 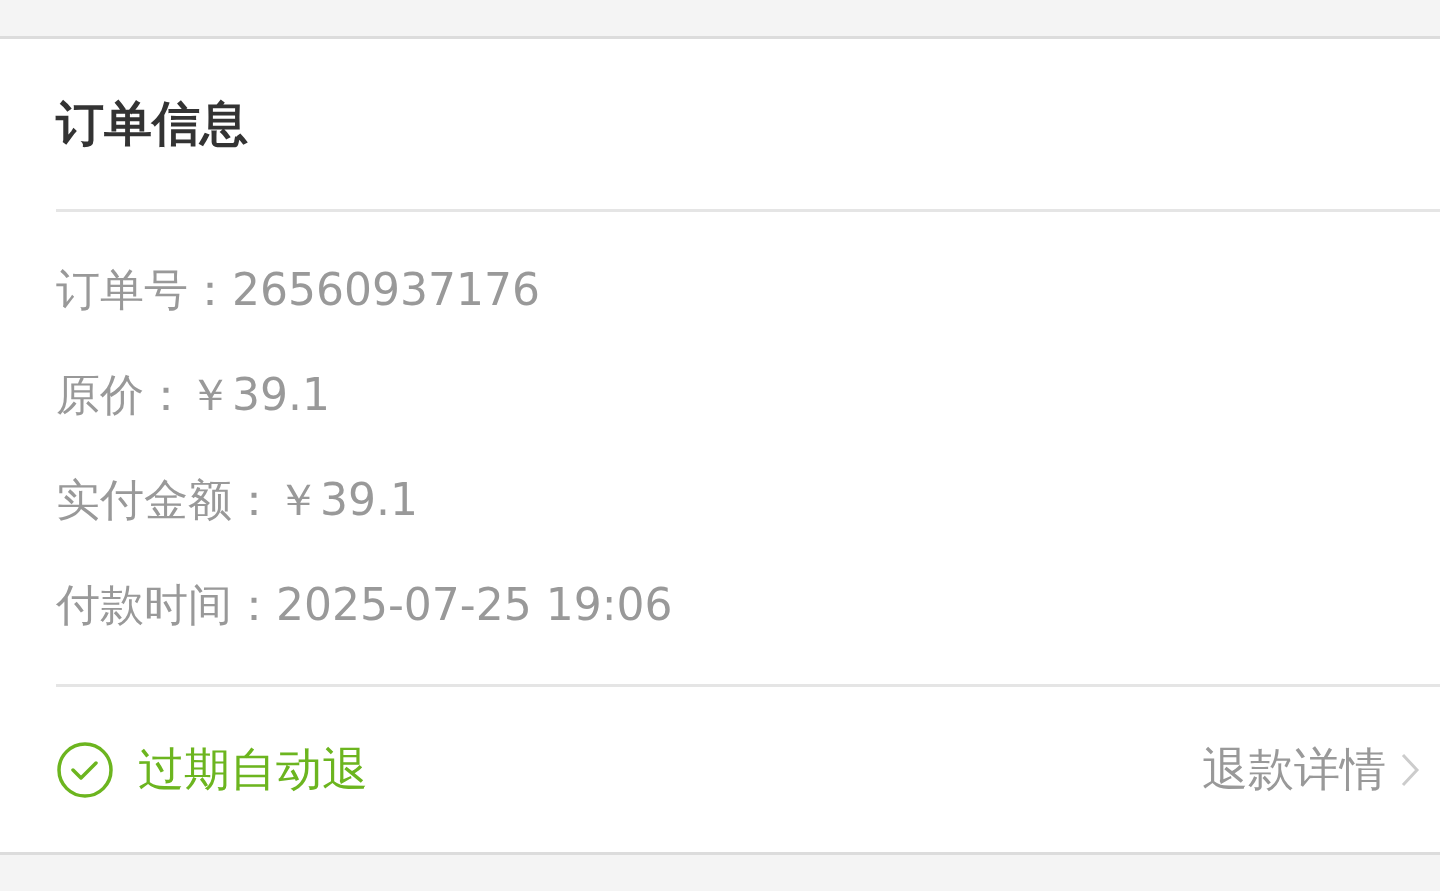 What do you see at coordinates (166, 604) in the screenshot?
I see `field-label: 付款时间：` at bounding box center [166, 604].